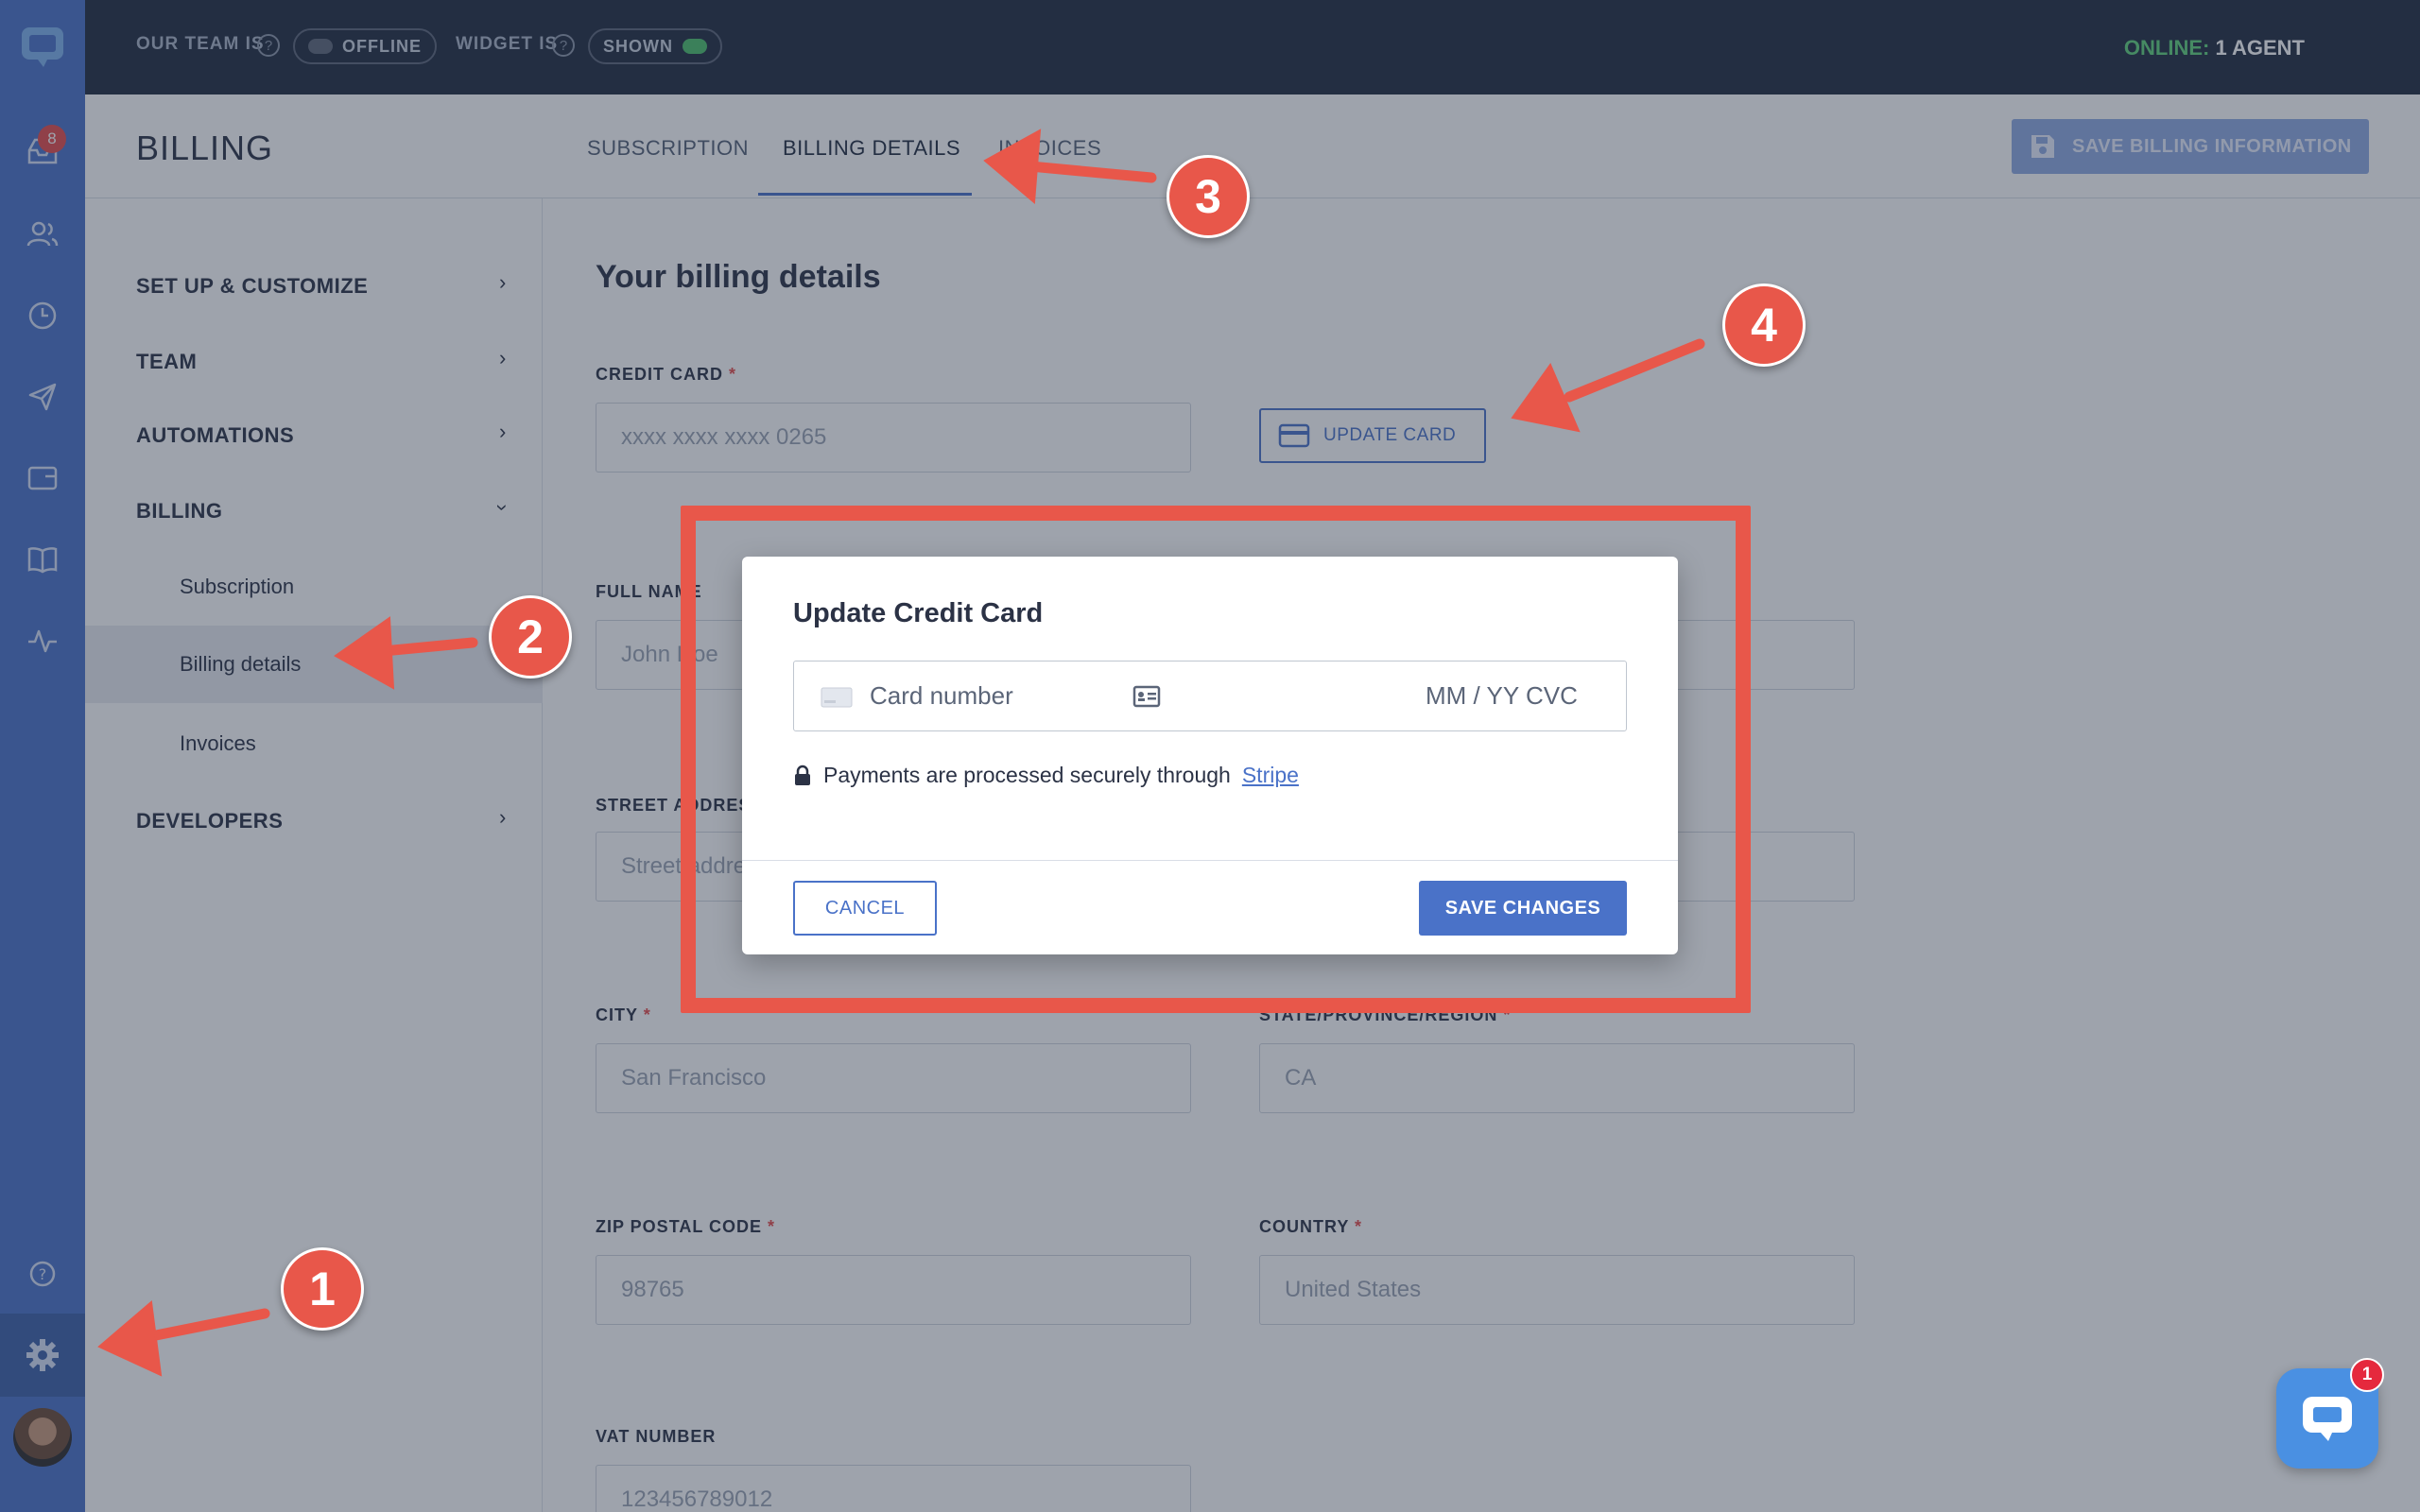  Describe the element at coordinates (322, 1289) in the screenshot. I see `annotation-1: 1` at that location.